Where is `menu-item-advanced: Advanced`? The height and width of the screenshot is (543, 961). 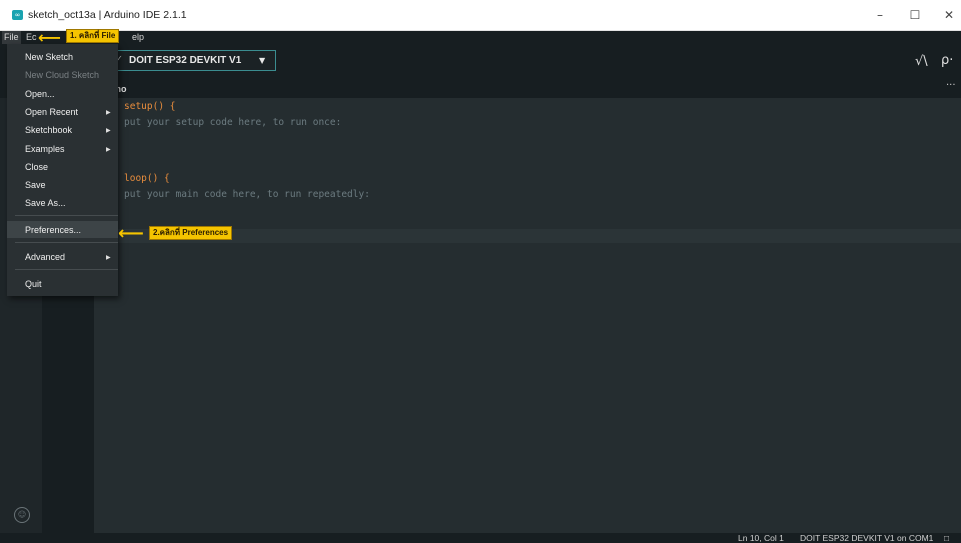 menu-item-advanced: Advanced is located at coordinates (45, 257).